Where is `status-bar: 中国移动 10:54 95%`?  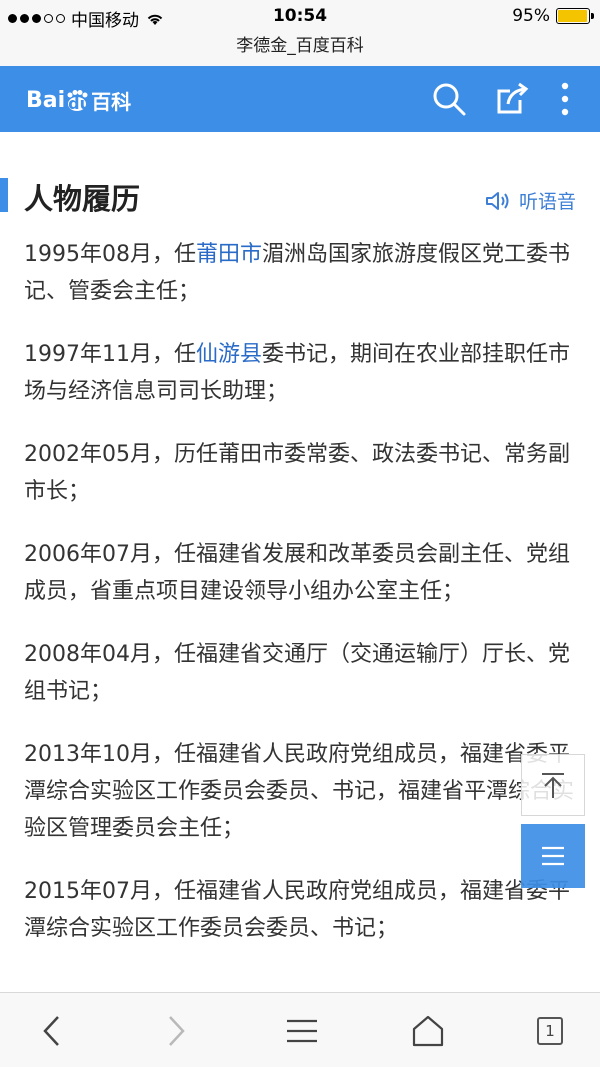 status-bar: 中国移动 10:54 95% is located at coordinates (300, 17).